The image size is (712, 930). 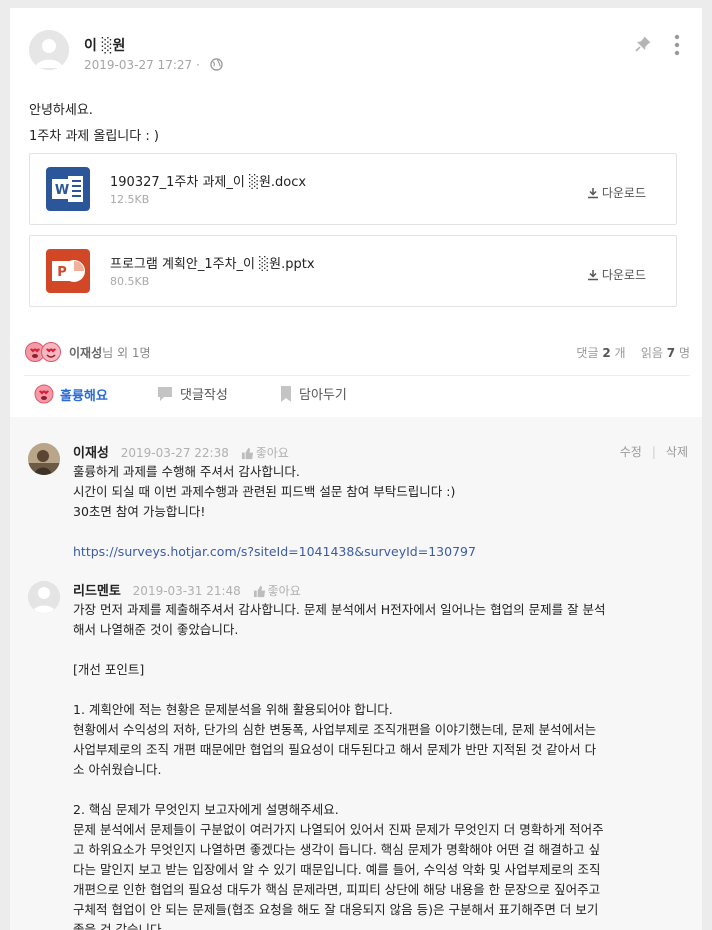 What do you see at coordinates (216, 64) in the screenshot?
I see `globe-icon` at bounding box center [216, 64].